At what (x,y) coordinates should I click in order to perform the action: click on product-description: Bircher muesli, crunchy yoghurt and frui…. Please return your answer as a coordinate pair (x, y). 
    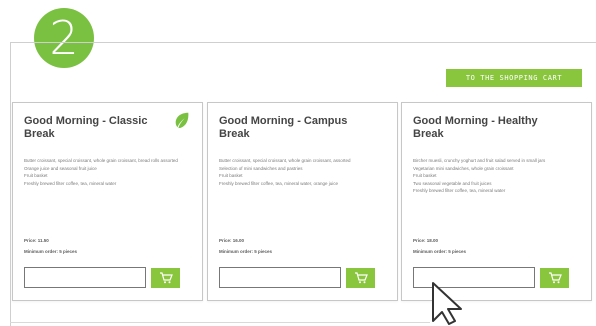
    Looking at the image, I should click on (479, 175).